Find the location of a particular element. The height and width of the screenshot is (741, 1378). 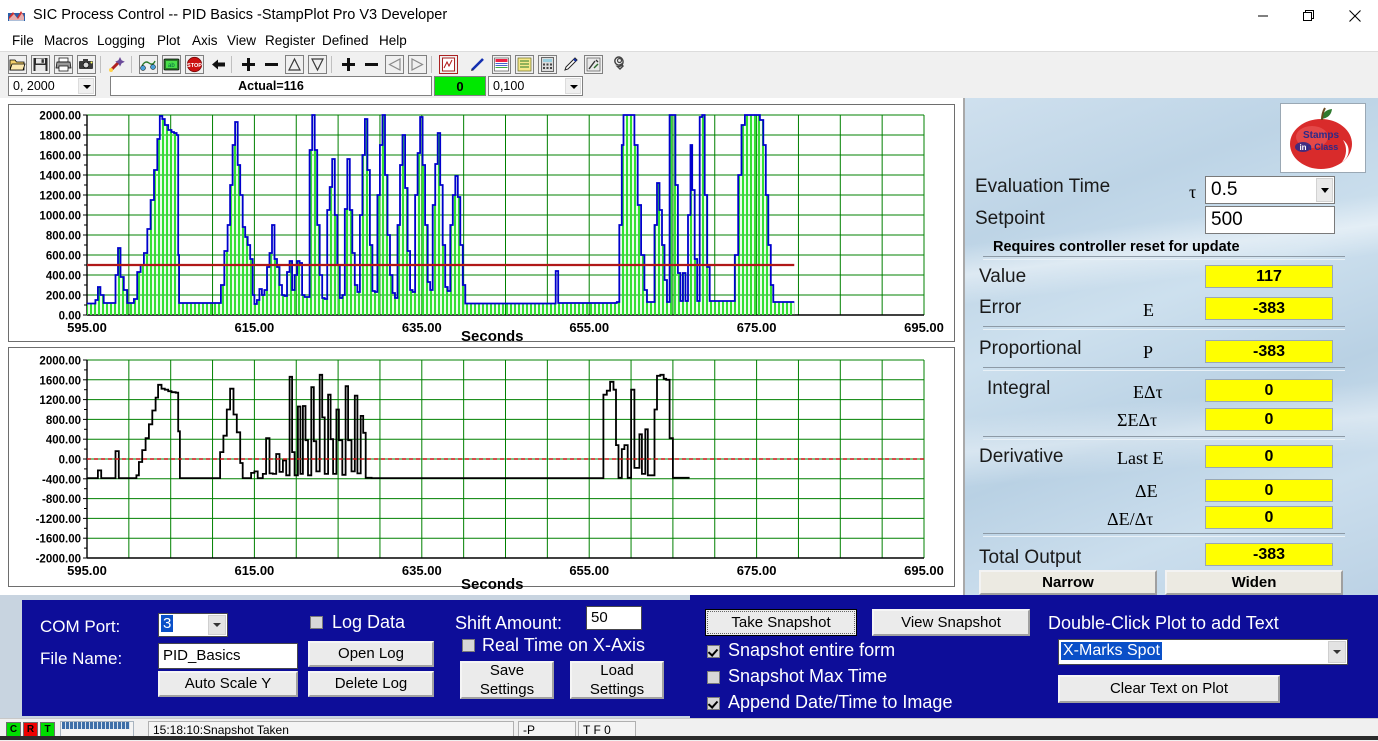

save-icon is located at coordinates (40, 64).